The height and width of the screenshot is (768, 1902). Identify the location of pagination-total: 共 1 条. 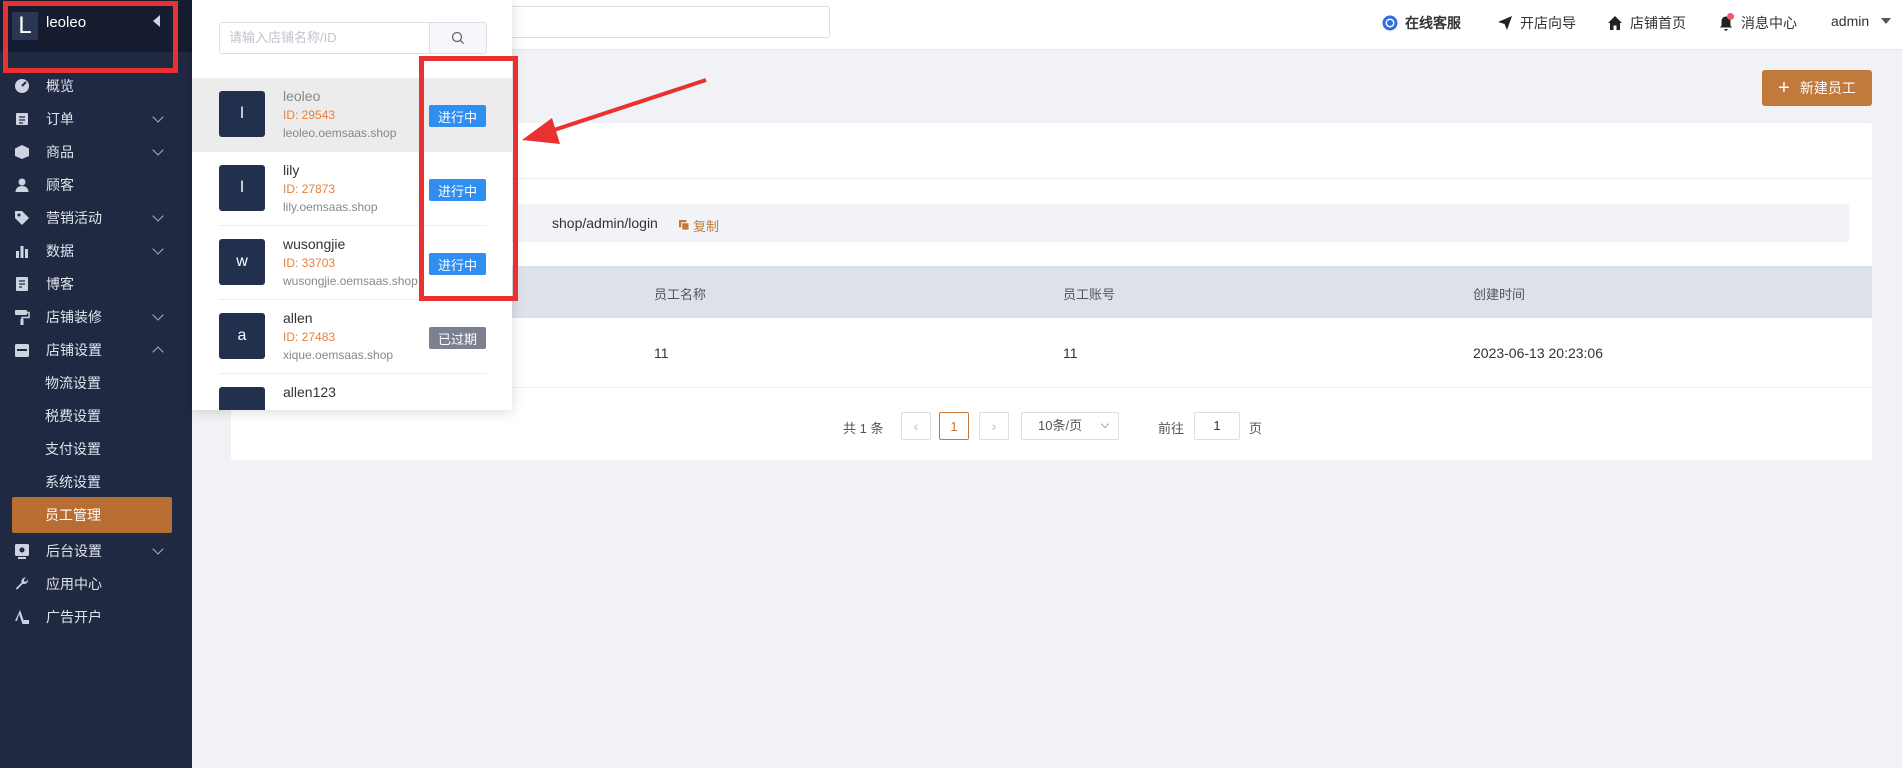
(863, 428).